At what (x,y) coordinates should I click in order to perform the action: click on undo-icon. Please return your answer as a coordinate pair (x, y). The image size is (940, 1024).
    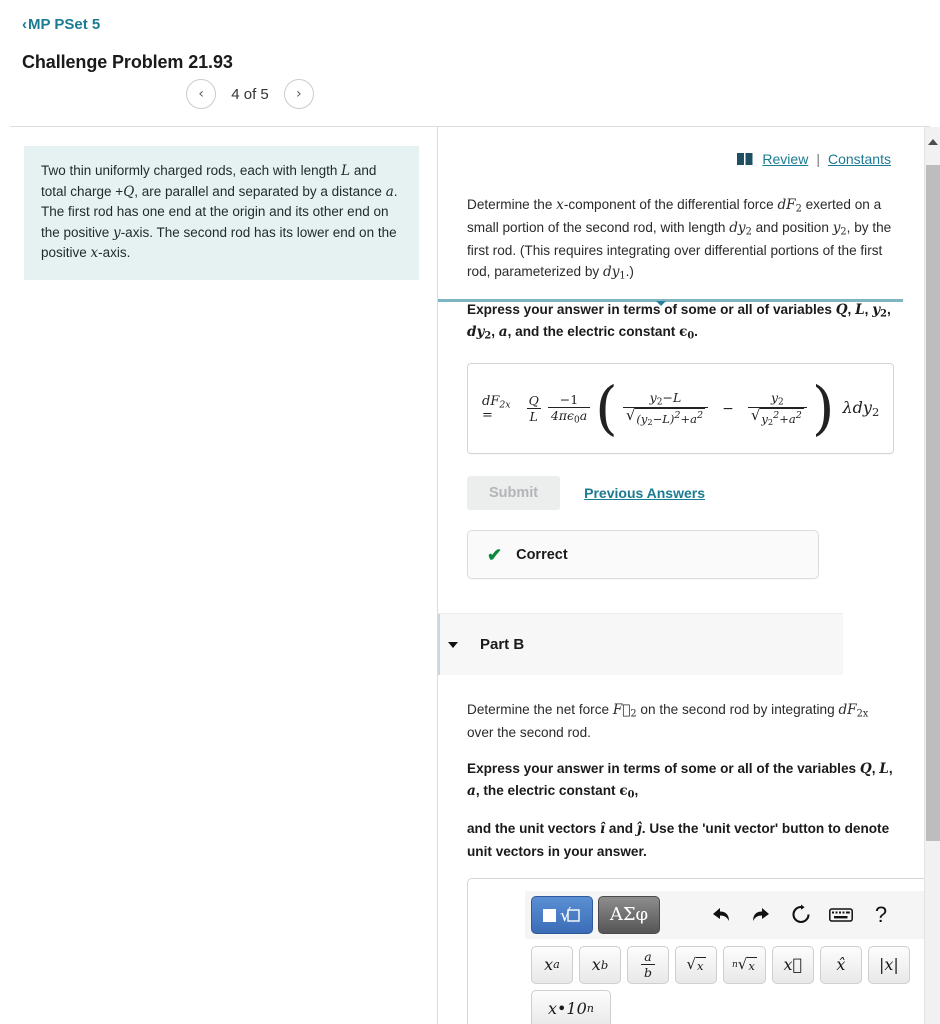
    Looking at the image, I should click on (721, 915).